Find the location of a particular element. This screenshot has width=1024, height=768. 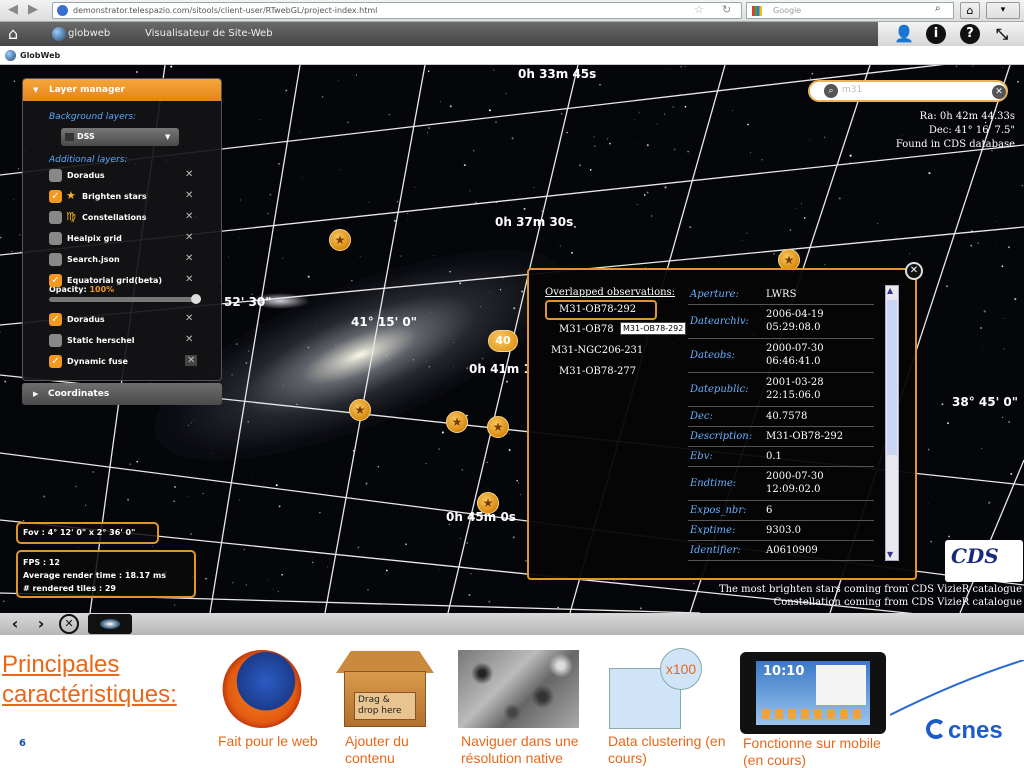

user-icon: 👤 is located at coordinates (904, 34).